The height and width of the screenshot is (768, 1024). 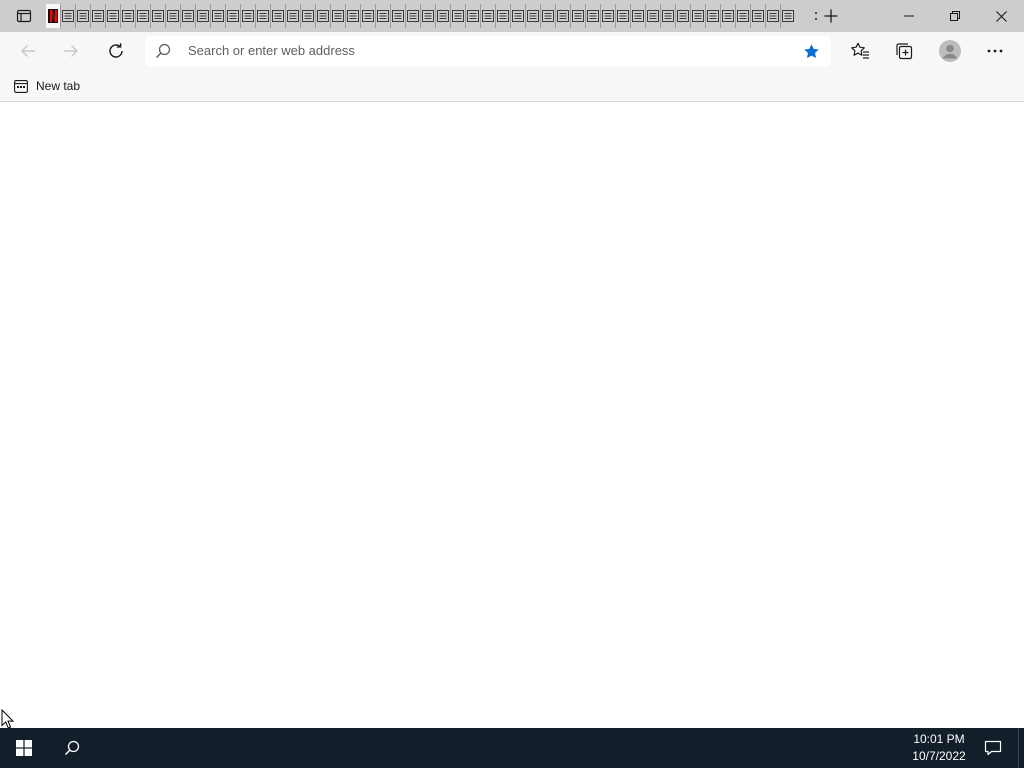 I want to click on taskbar-clock: 10:01 PM 10/7/2022, so click(x=939, y=748).